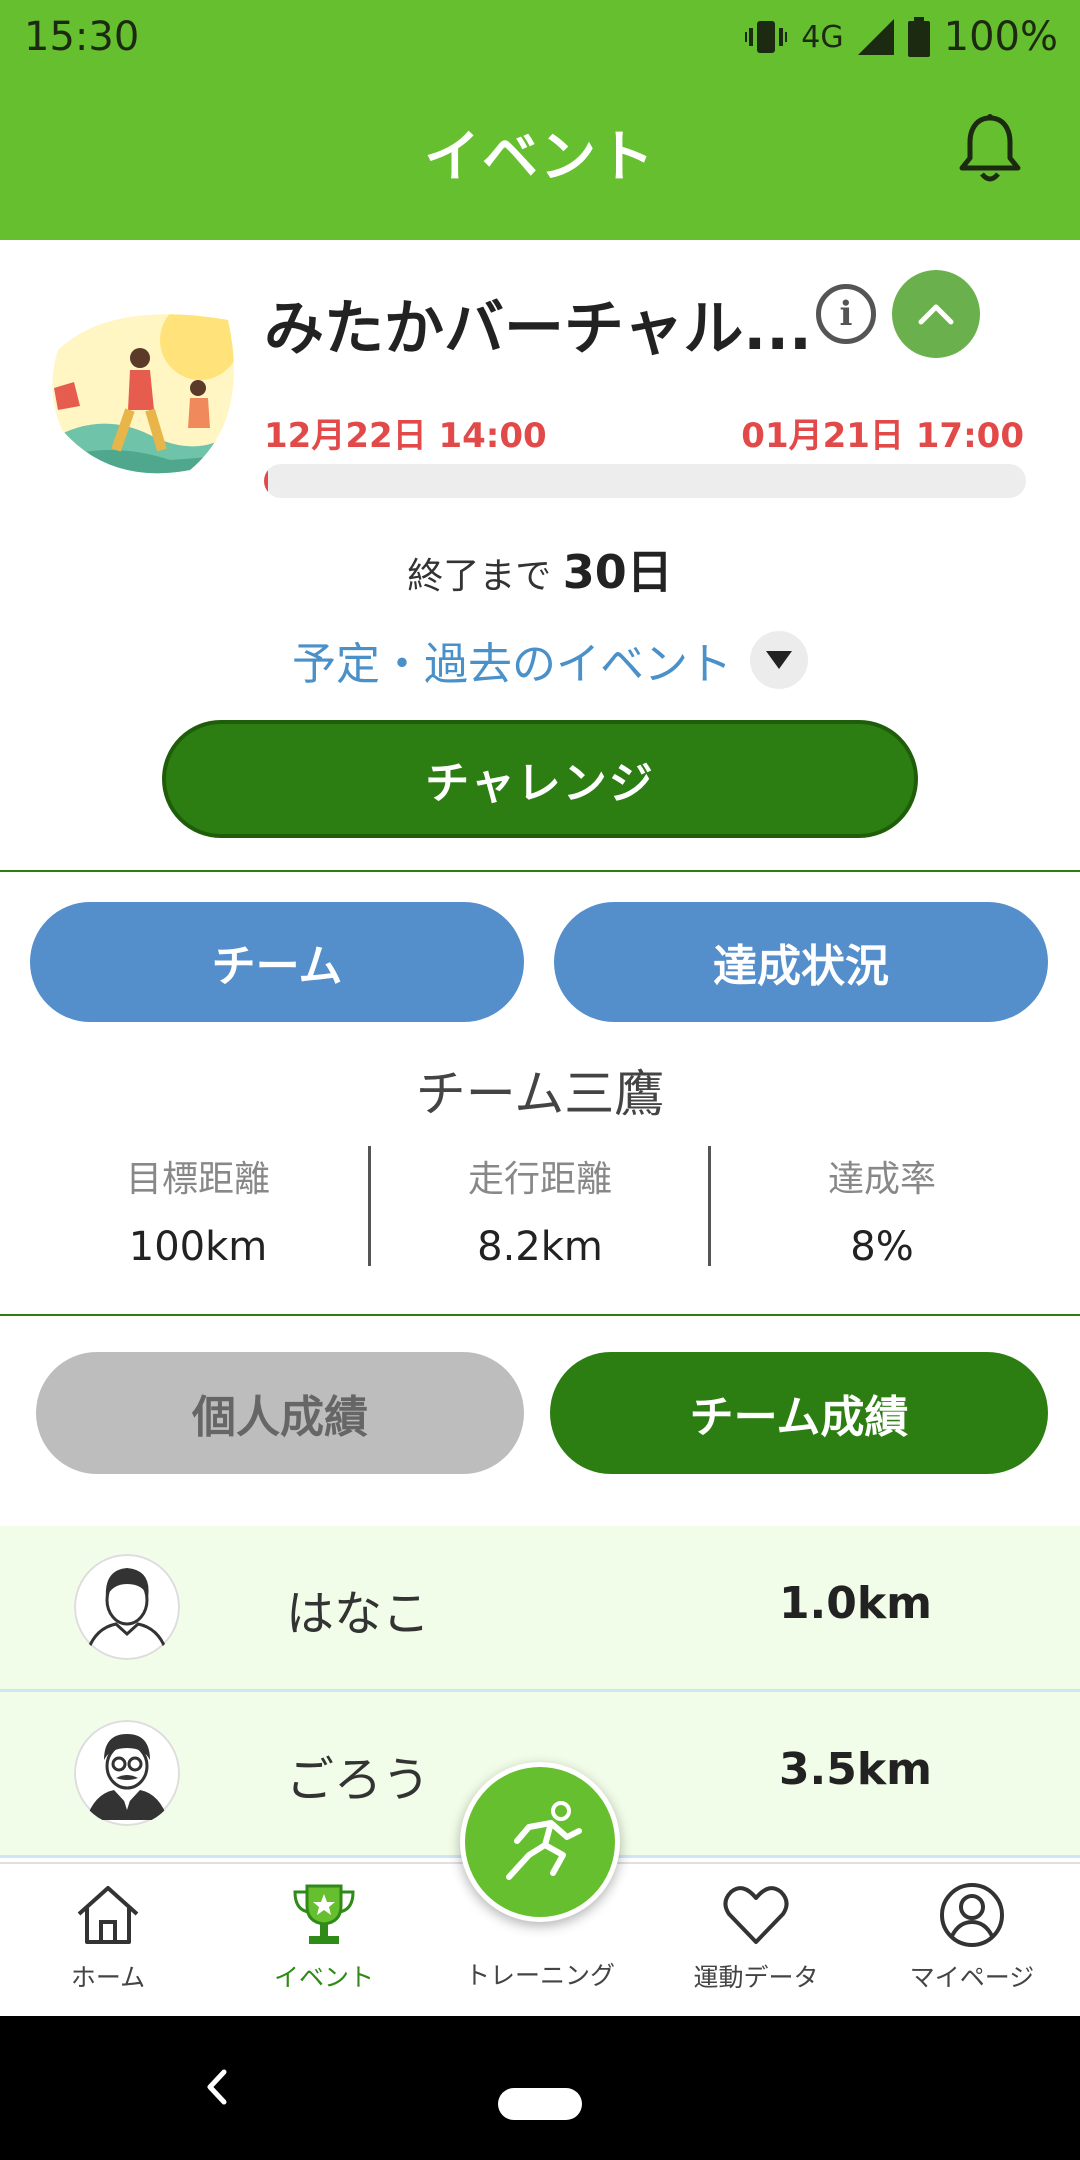 The image size is (1080, 2160). What do you see at coordinates (882, 436) in the screenshot?
I see `event-end-date: 01月21日 17:00` at bounding box center [882, 436].